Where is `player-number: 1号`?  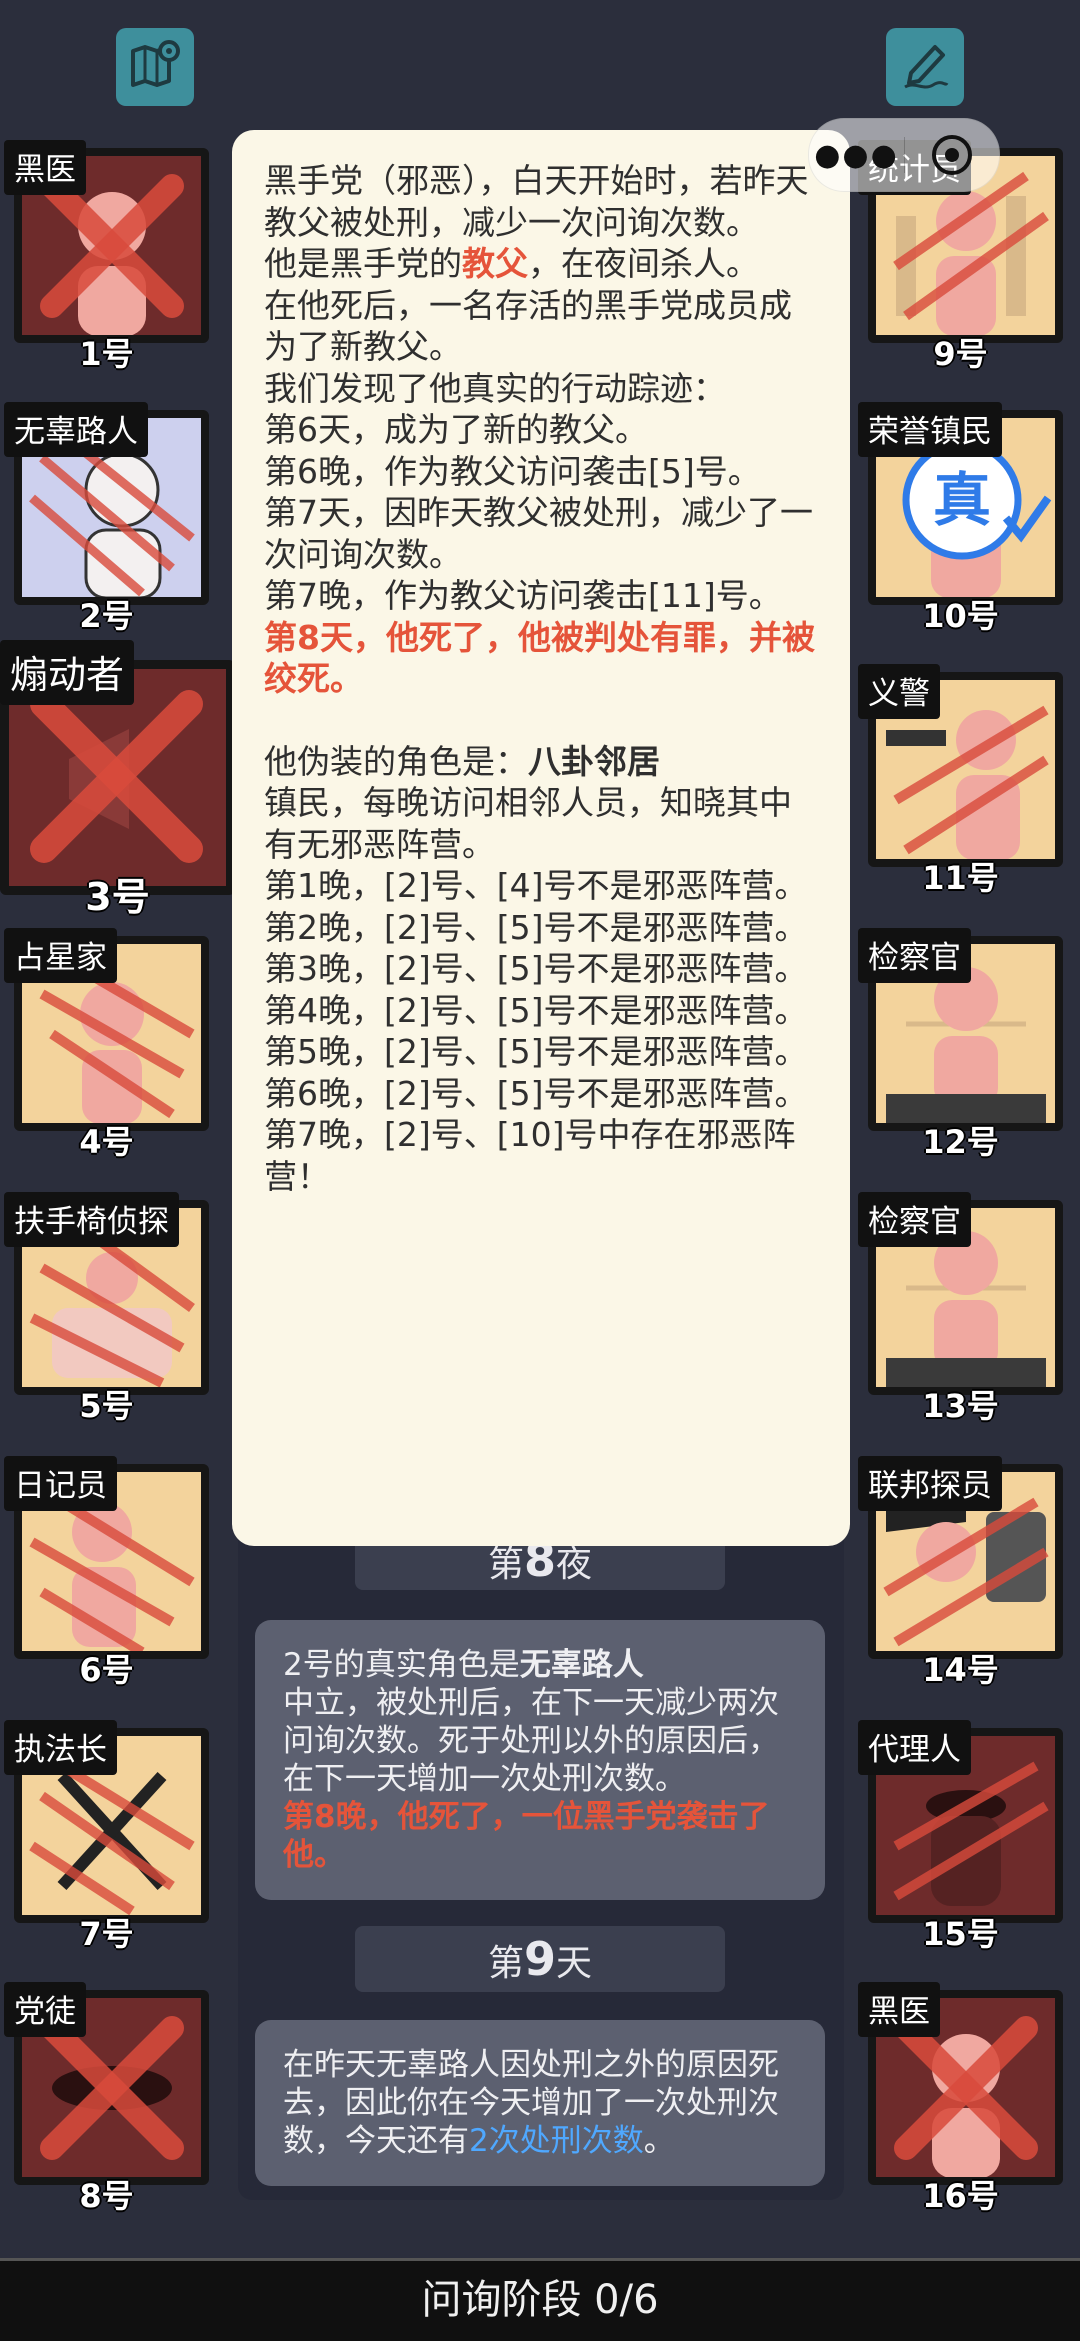
player-number: 1号 is located at coordinates (106, 354).